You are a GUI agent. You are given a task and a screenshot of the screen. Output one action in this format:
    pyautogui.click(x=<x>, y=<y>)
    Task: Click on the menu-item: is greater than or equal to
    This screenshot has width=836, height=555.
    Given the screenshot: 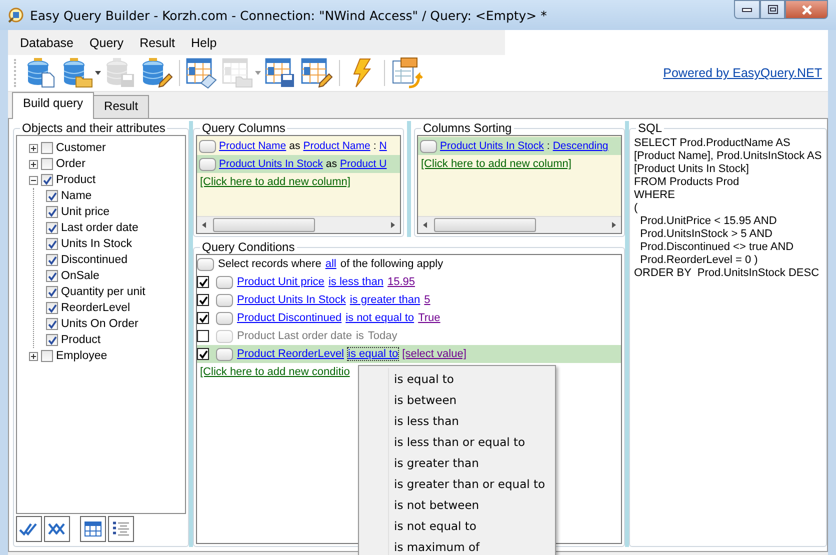 What is the action you would take?
    pyautogui.click(x=457, y=483)
    